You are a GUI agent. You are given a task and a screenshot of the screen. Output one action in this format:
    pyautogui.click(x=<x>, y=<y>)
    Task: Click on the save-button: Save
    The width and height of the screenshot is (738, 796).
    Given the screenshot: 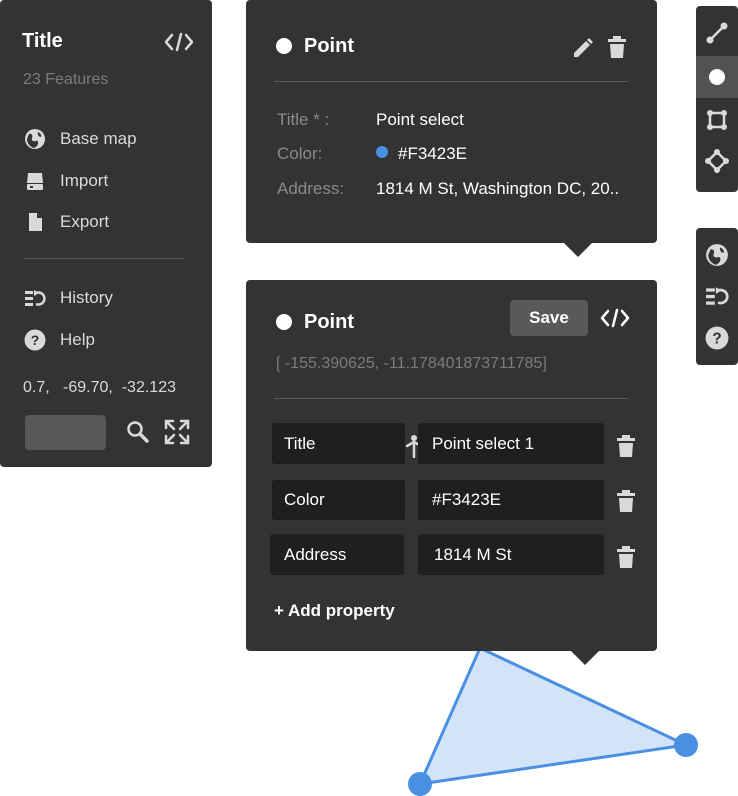 What is the action you would take?
    pyautogui.click(x=549, y=318)
    